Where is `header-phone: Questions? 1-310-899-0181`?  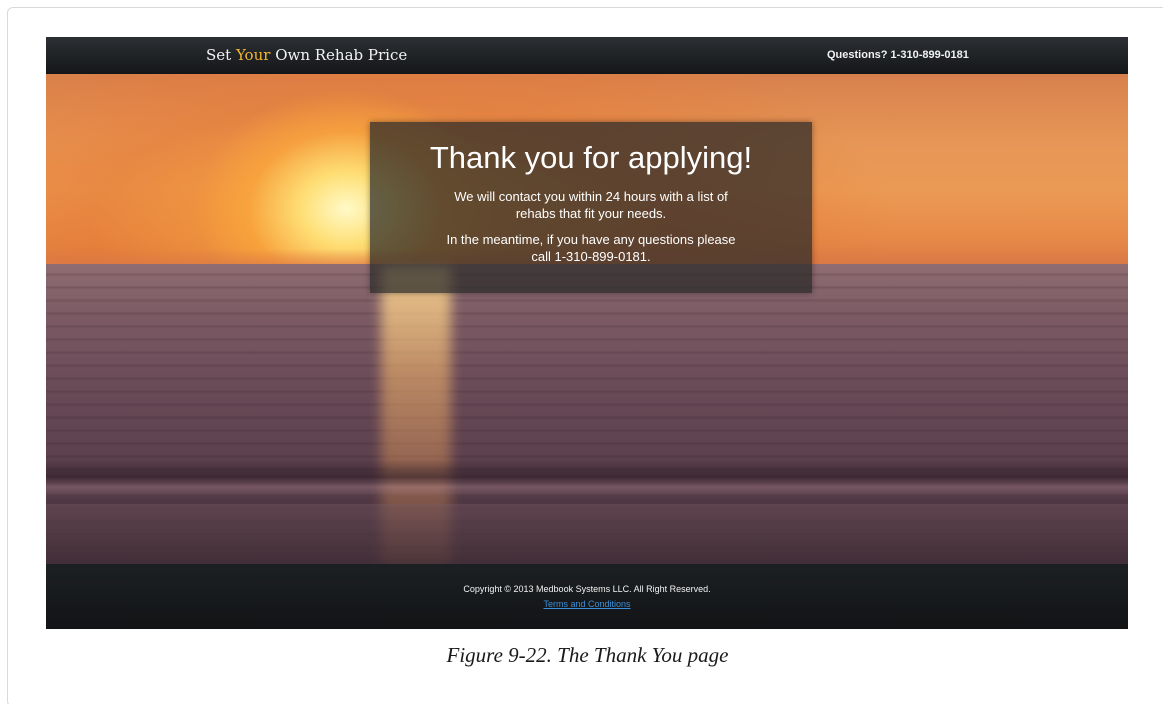 header-phone: Questions? 1-310-899-0181 is located at coordinates (898, 55).